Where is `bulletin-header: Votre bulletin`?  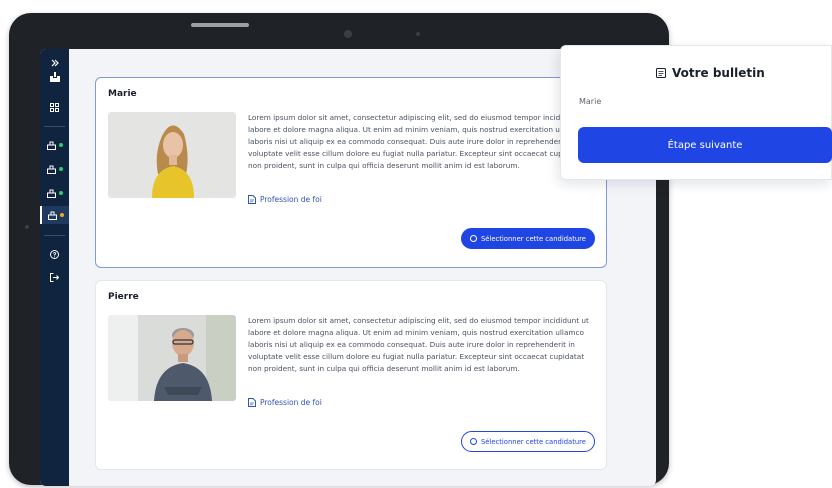 bulletin-header: Votre bulletin is located at coordinates (710, 73).